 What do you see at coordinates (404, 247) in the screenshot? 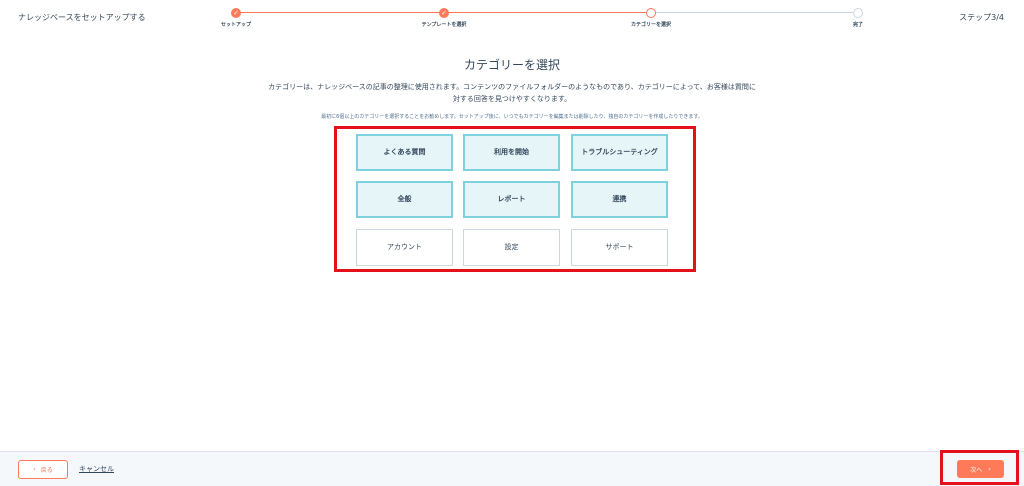
I see `category-card: アカウント` at bounding box center [404, 247].